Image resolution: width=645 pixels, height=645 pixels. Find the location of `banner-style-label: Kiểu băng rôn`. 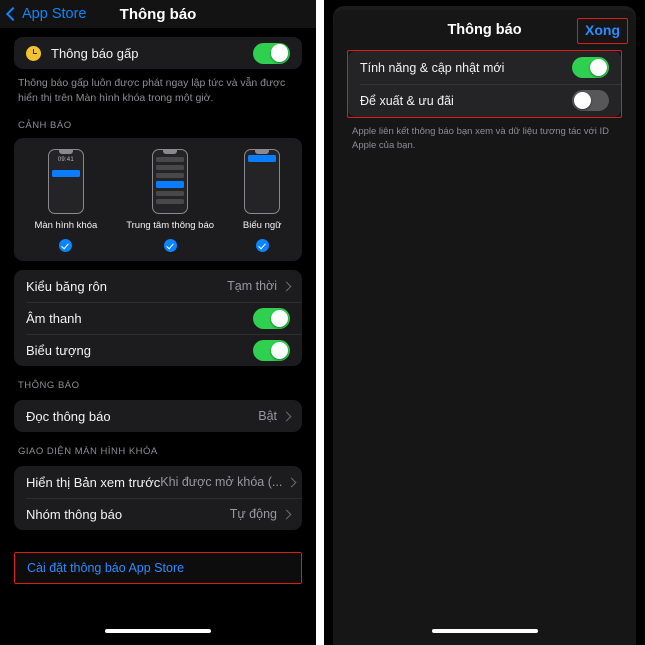

banner-style-label: Kiểu băng rôn is located at coordinates (66, 286).